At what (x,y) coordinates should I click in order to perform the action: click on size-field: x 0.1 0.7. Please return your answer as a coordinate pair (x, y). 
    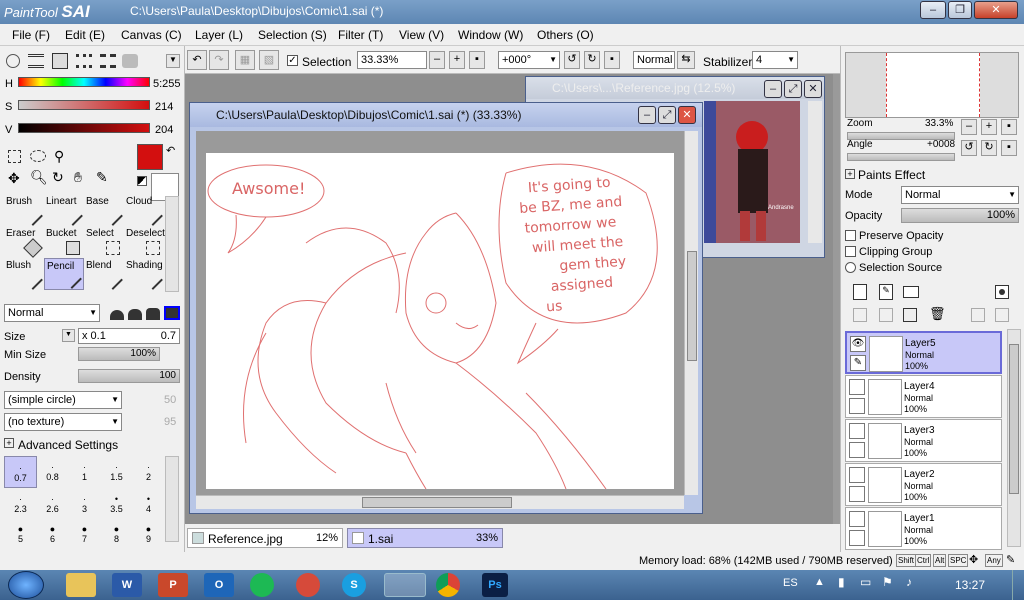
    Looking at the image, I should click on (129, 336).